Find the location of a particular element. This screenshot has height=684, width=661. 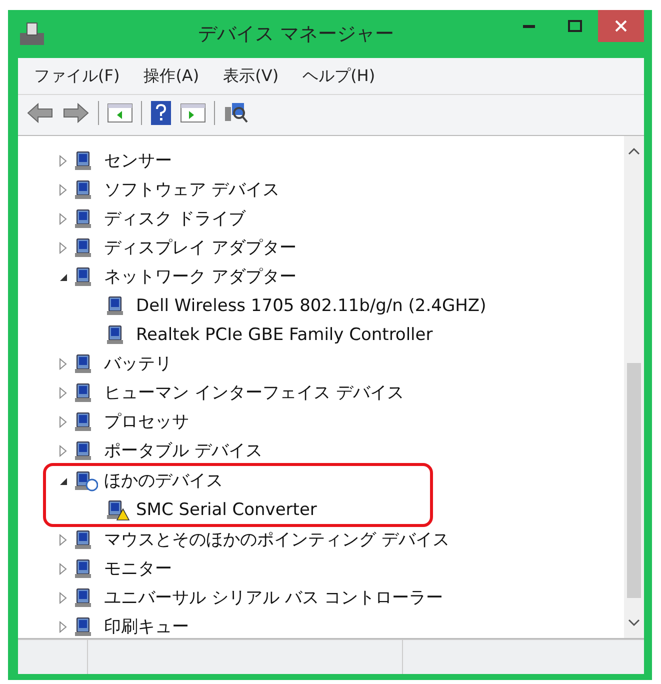

tree-item: ディスプレイ アダプター is located at coordinates (200, 247).